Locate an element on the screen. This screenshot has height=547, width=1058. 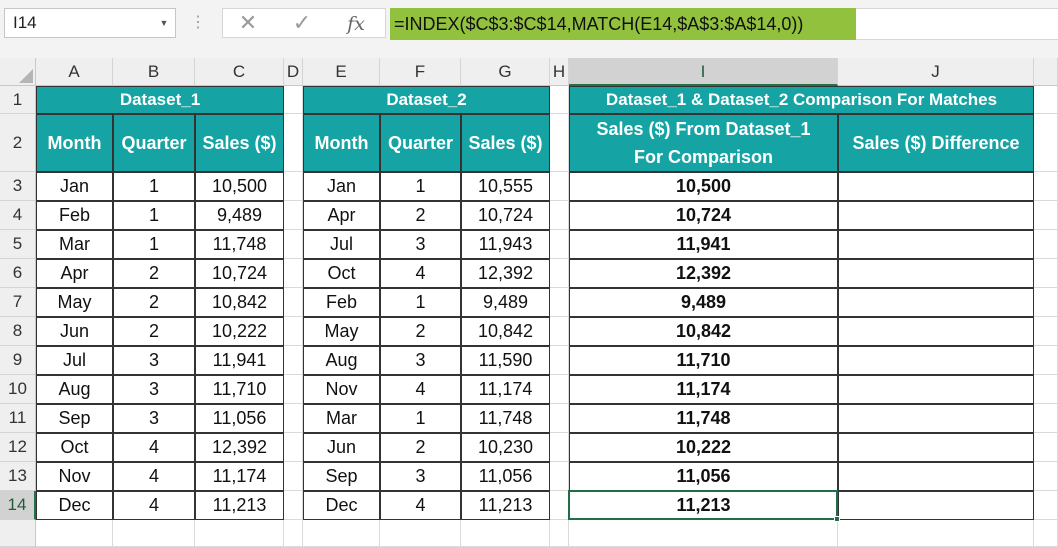
column-header-e: E is located at coordinates (341, 72).